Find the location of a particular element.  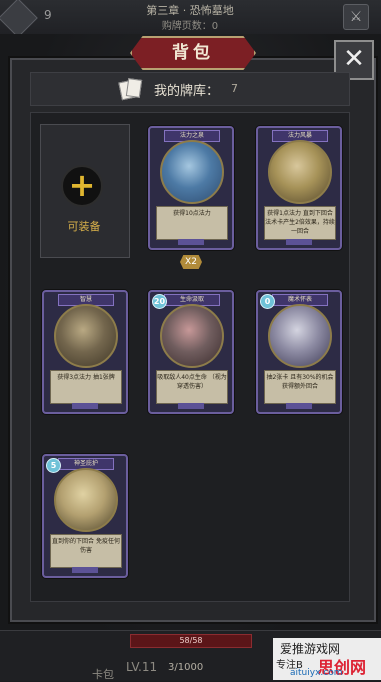

player-xp: 3/1000 is located at coordinates (186, 667).